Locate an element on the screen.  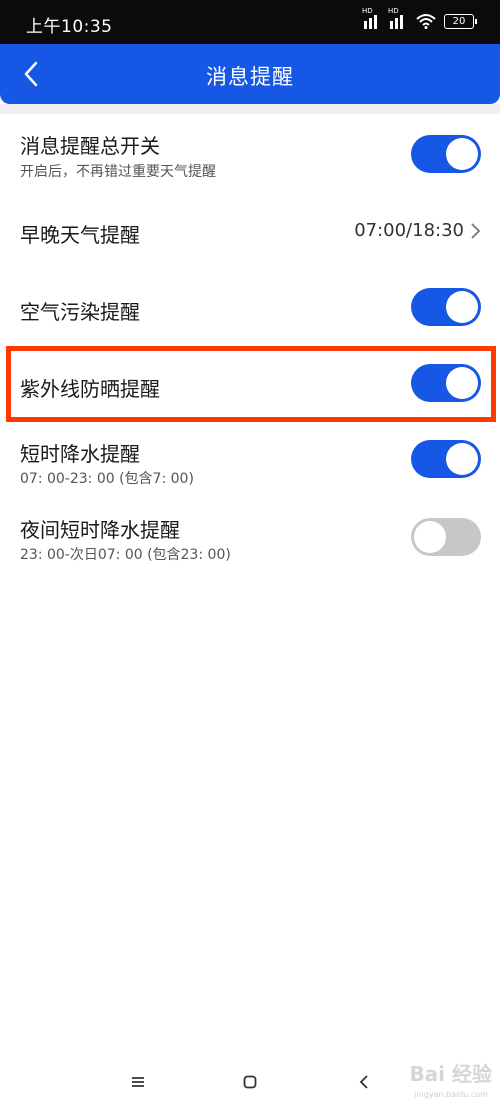
setting-row-air-pollution: 空气污染提醒 is located at coordinates (250, 308).